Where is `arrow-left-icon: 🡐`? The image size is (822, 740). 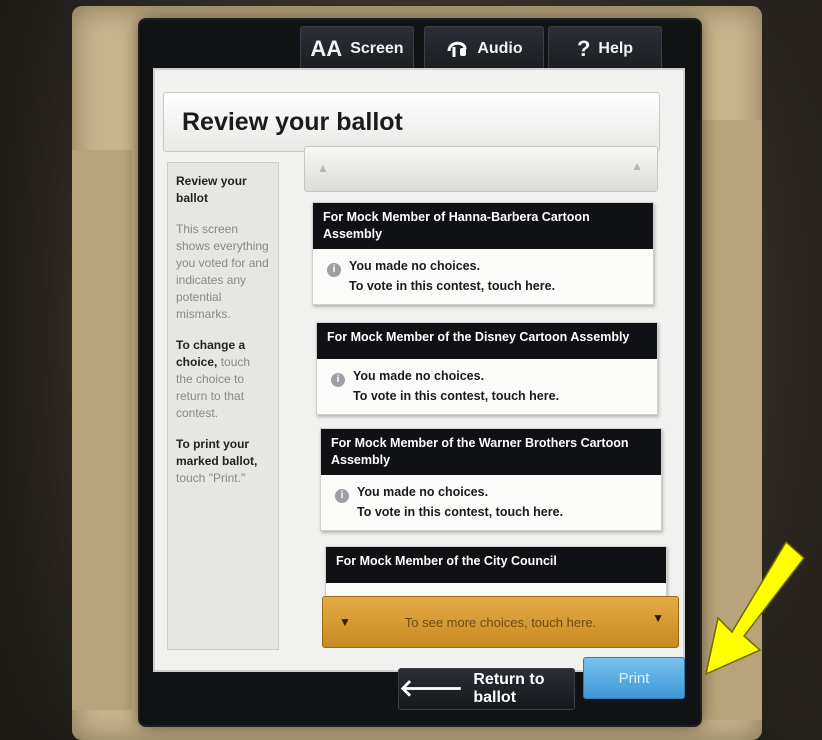
arrow-left-icon: 🡐 is located at coordinates (431, 688).